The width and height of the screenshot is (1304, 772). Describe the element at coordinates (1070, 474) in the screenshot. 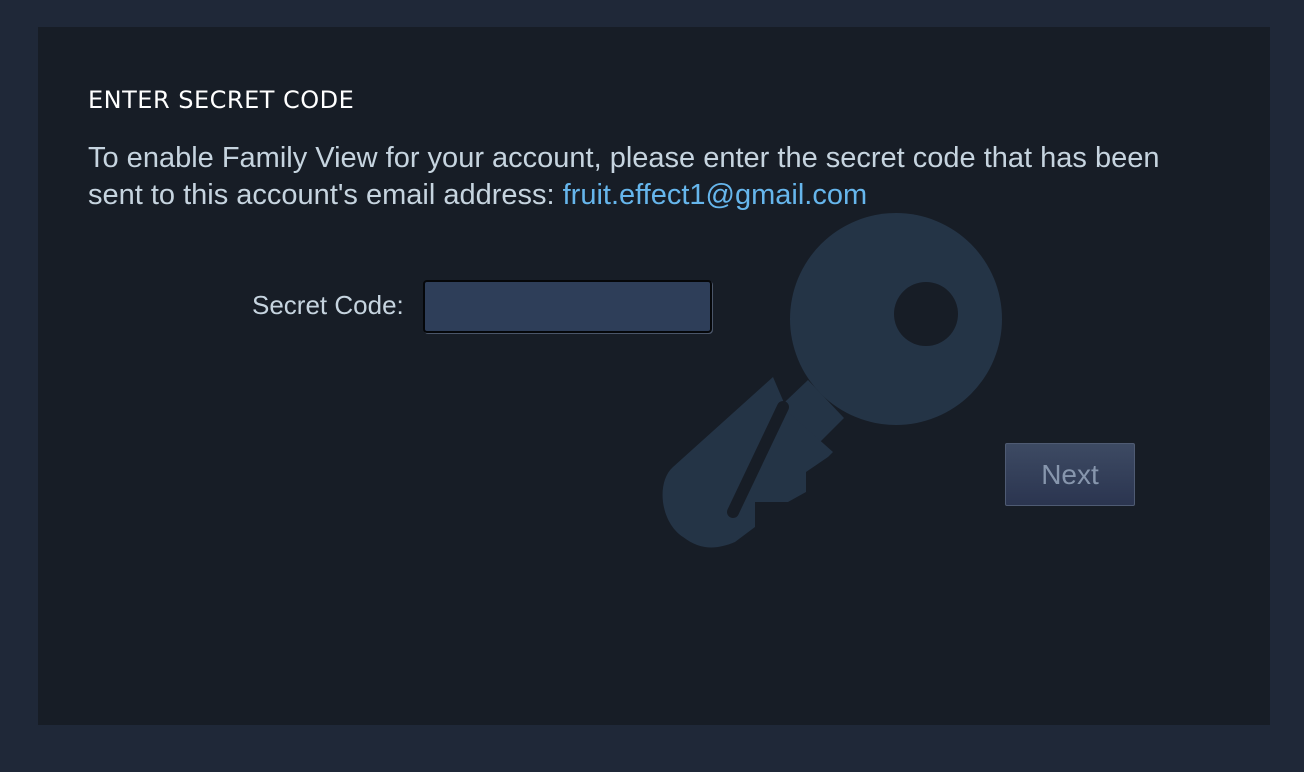

I see `next-button: Next` at that location.